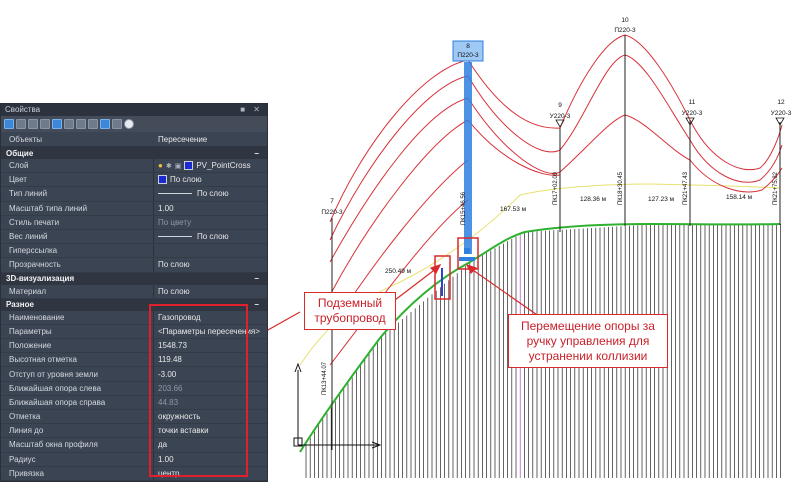 The width and height of the screenshot is (800, 484). Describe the element at coordinates (77, 236) in the screenshot. I see `prop-lineweight-label: Вес линий` at that location.